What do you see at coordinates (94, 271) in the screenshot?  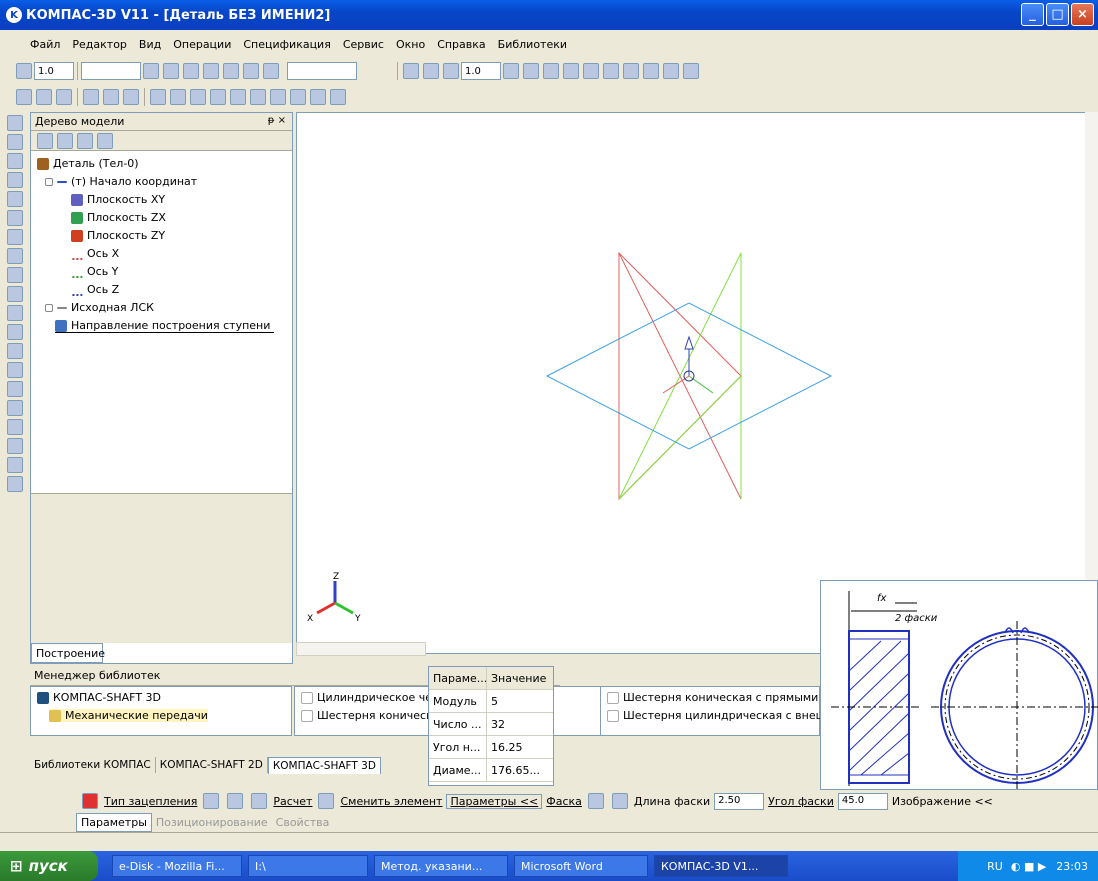 I see `tree-item-axis-y: Ось Y` at bounding box center [94, 271].